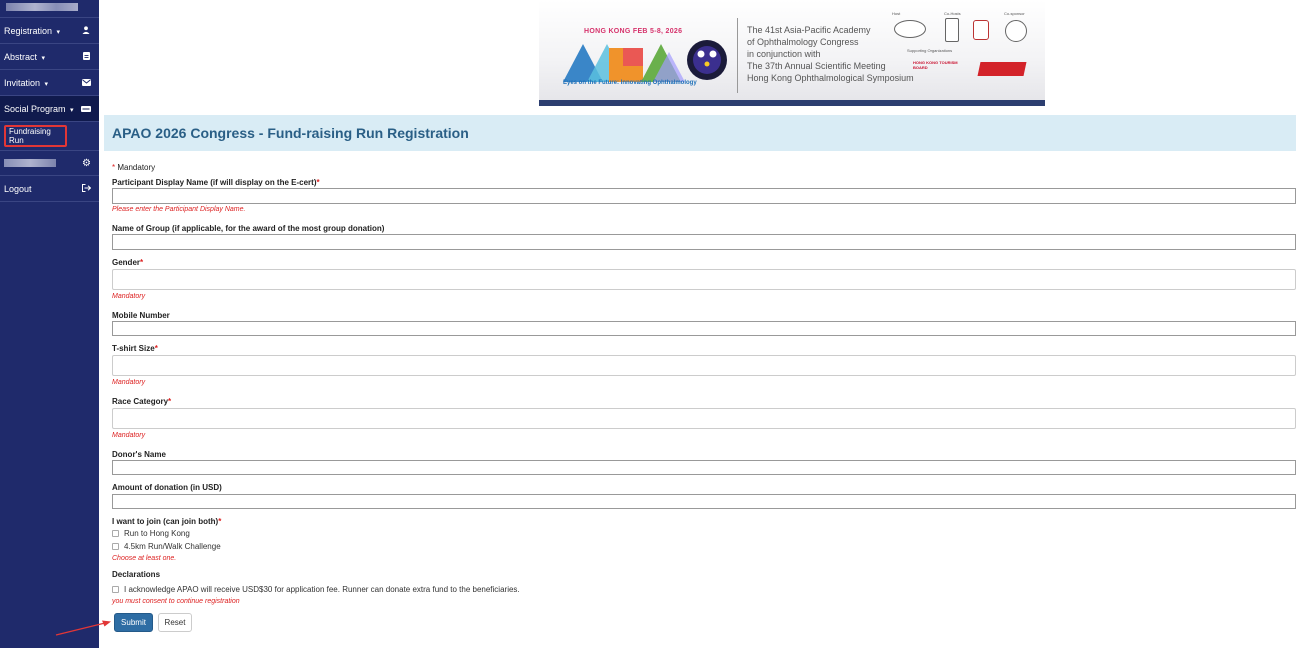  Describe the element at coordinates (35, 108) in the screenshot. I see `sidebar-item-label: Social Program` at that location.